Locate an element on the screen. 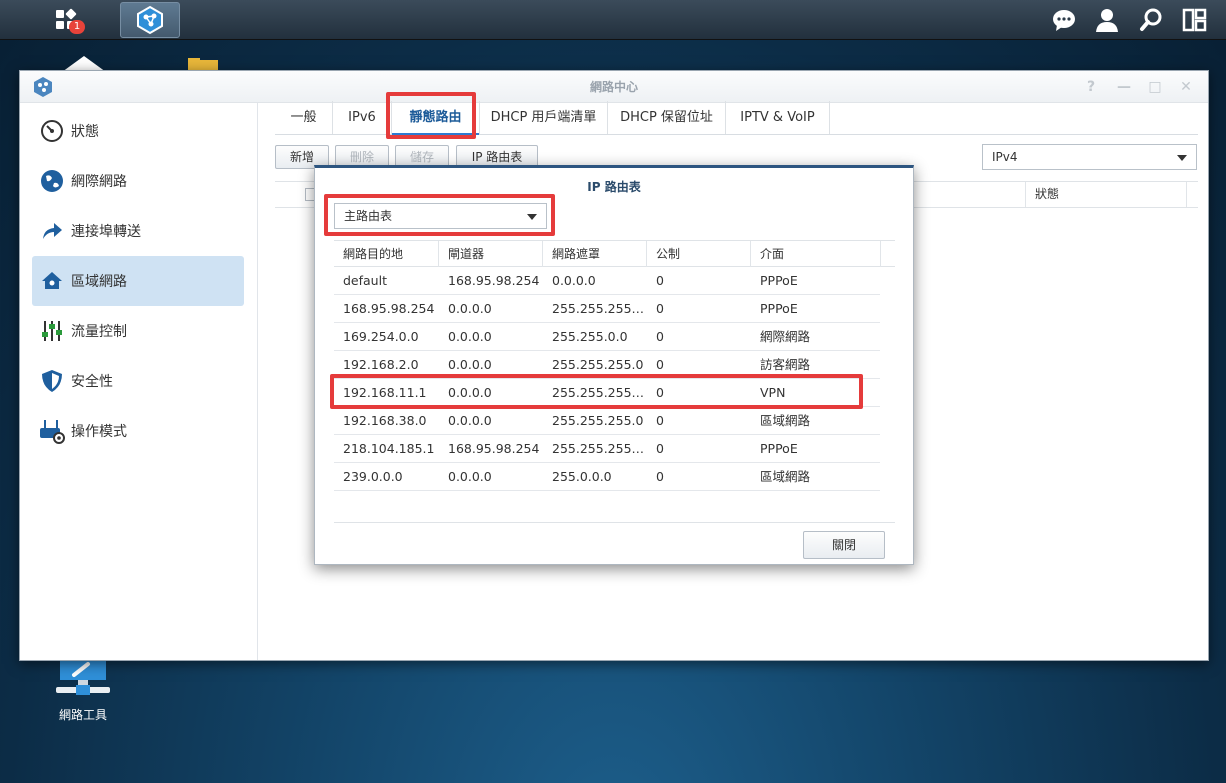 This screenshot has height=783, width=1226. sidebar-item-label: 連接埠轉送 is located at coordinates (106, 232).